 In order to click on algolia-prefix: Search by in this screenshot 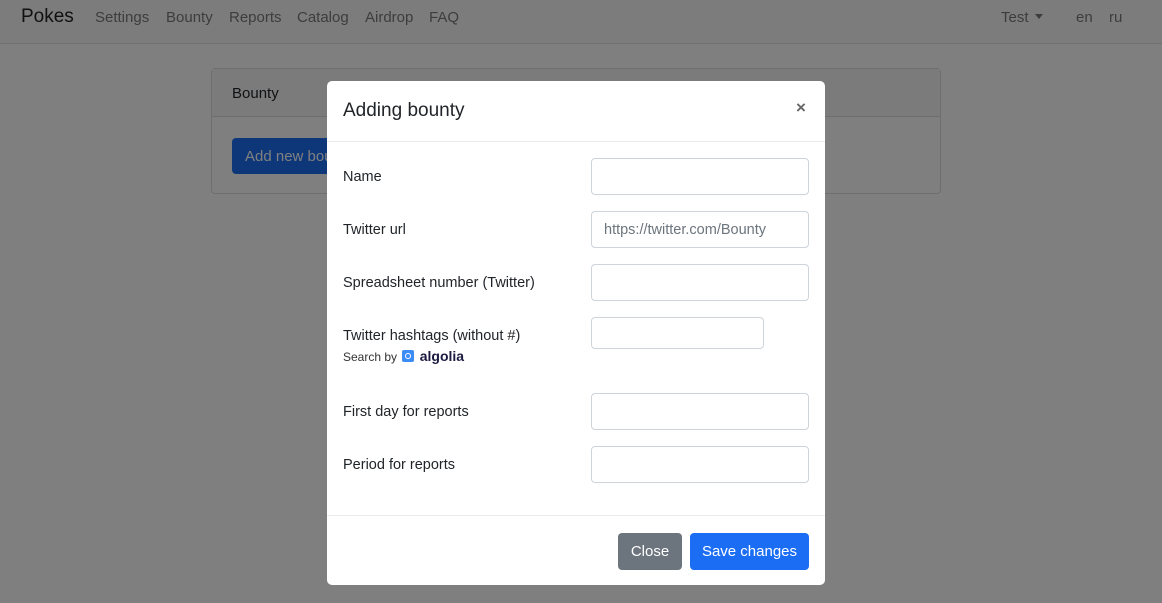, I will do `click(370, 357)`.